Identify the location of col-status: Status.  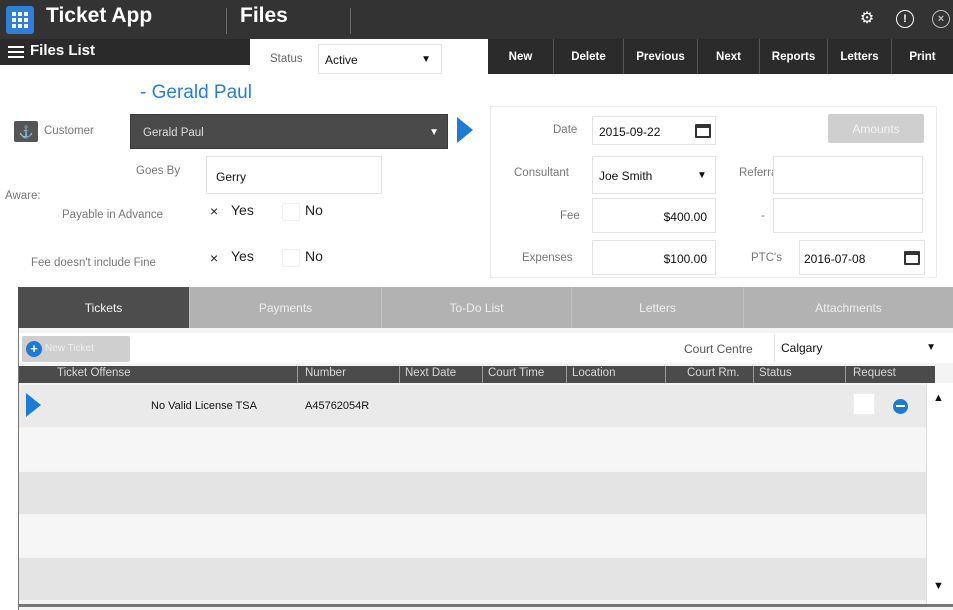
(775, 373).